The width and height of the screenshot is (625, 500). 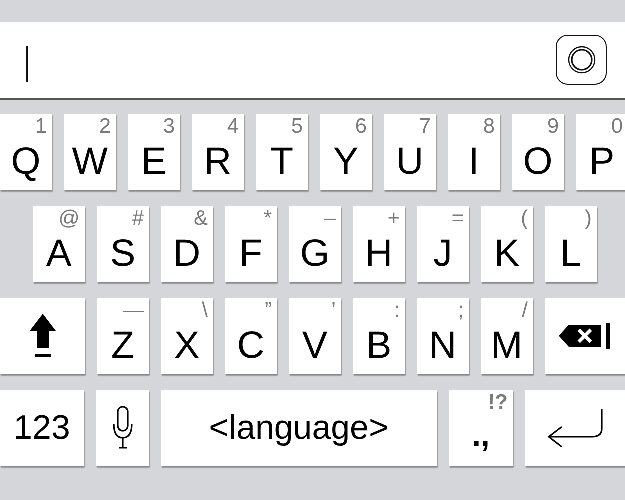 I want to click on record-button, so click(x=581, y=60).